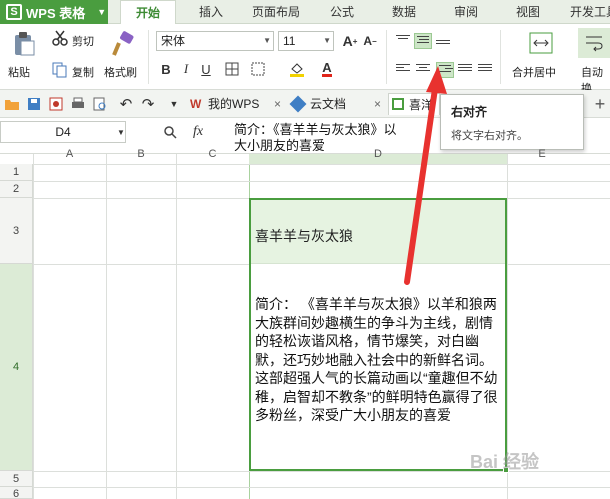  Describe the element at coordinates (123, 44) in the screenshot. I see `format-painter-icon` at that location.